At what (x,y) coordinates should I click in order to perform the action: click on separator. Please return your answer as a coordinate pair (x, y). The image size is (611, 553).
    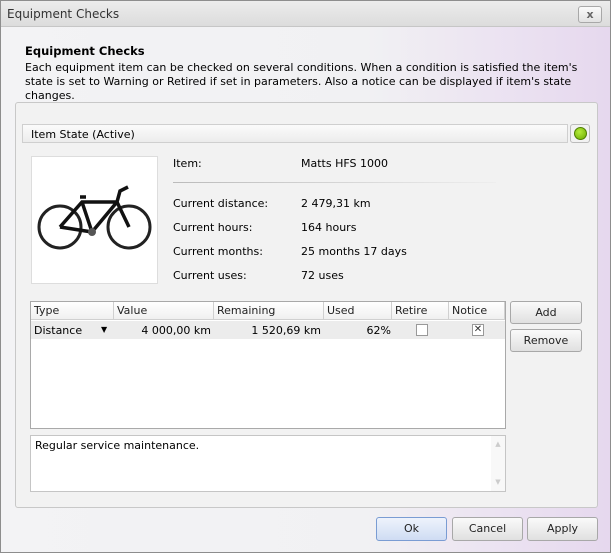
    Looking at the image, I should click on (334, 182).